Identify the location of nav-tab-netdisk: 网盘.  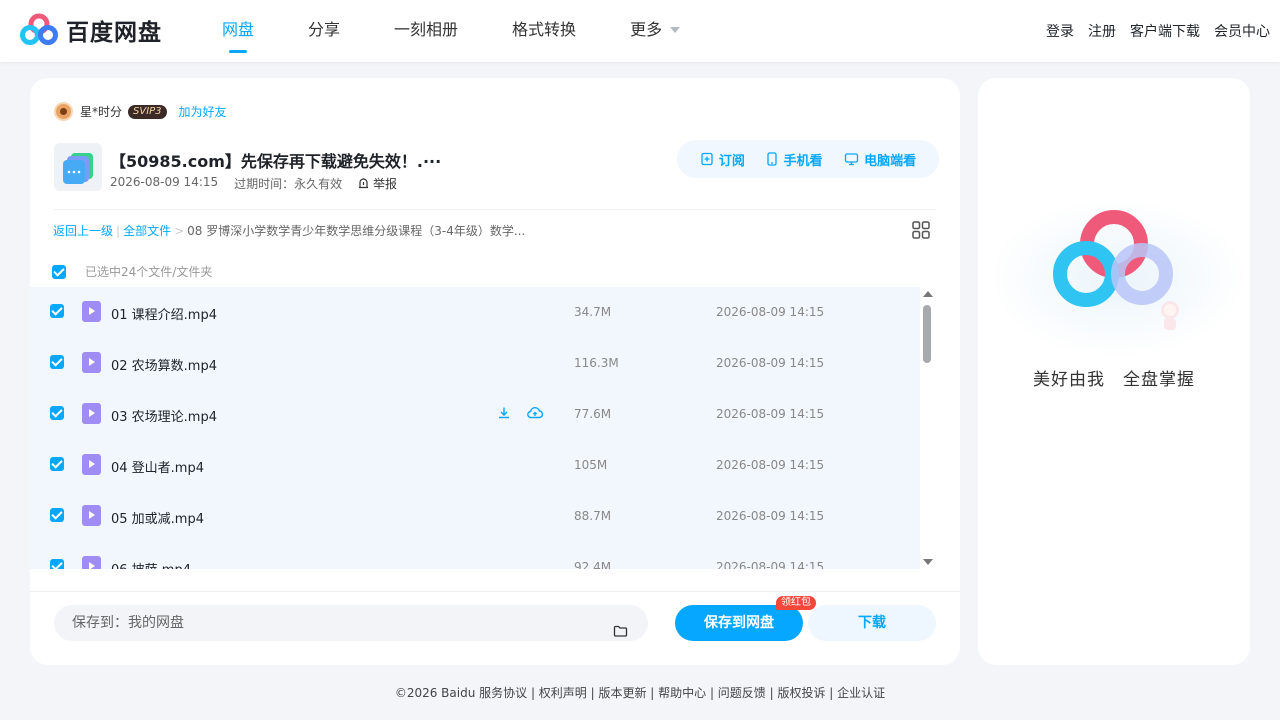
(238, 31).